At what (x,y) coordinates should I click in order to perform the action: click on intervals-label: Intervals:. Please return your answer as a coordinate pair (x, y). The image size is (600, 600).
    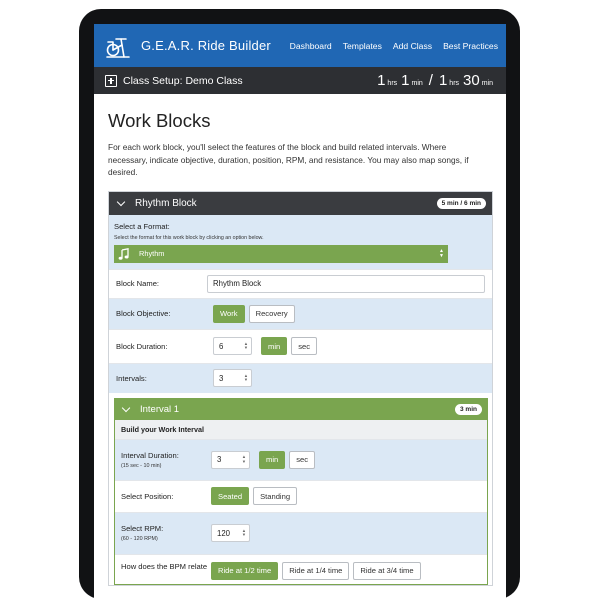
    Looking at the image, I should click on (131, 378).